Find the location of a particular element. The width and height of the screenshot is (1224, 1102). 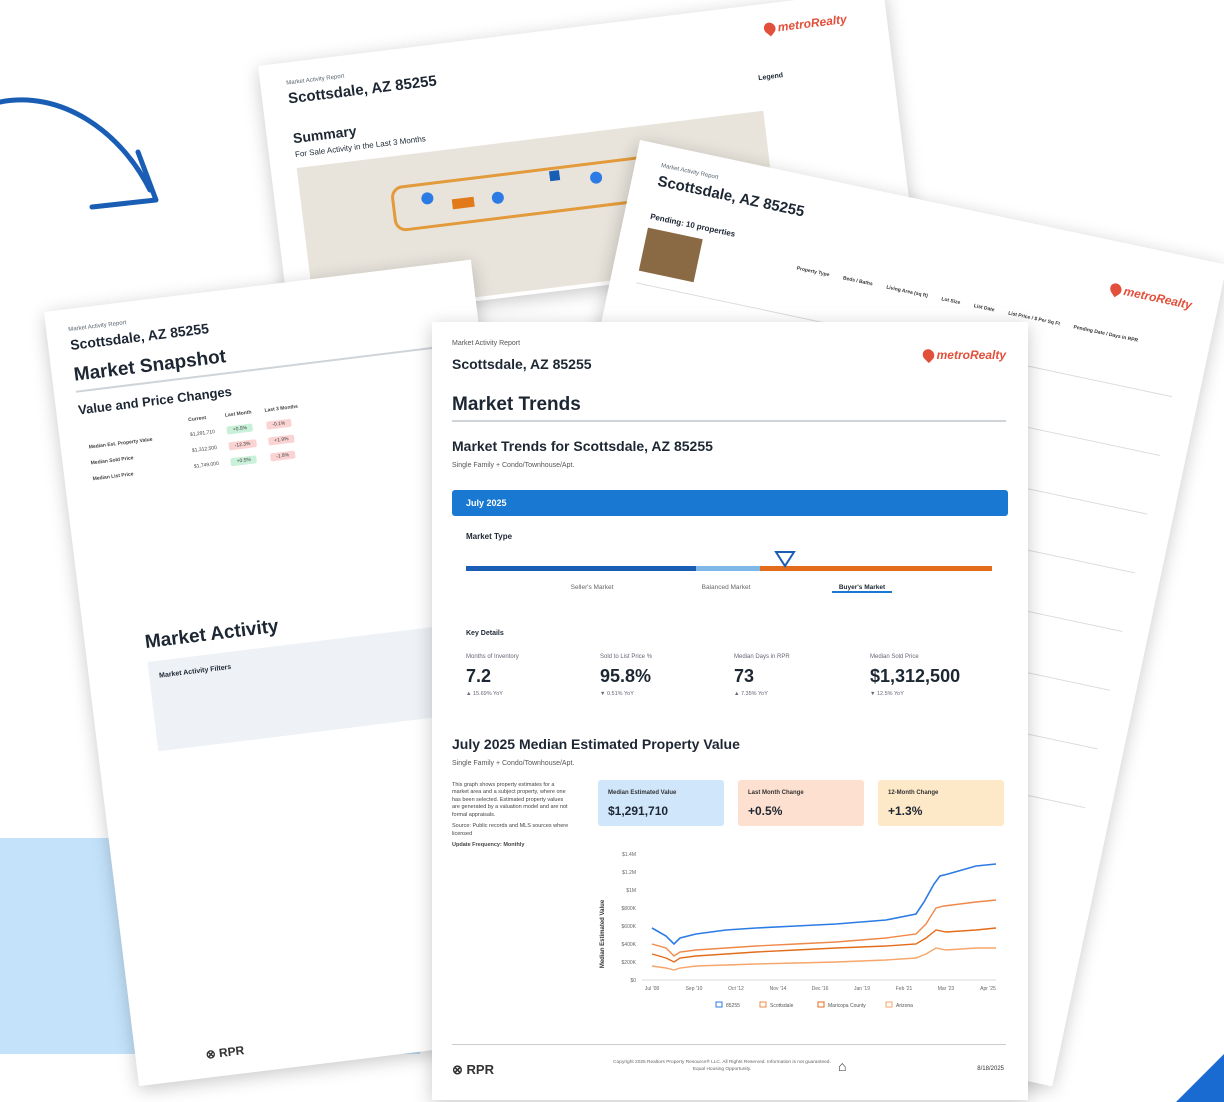

x-tick: Oct '12 is located at coordinates (736, 989).